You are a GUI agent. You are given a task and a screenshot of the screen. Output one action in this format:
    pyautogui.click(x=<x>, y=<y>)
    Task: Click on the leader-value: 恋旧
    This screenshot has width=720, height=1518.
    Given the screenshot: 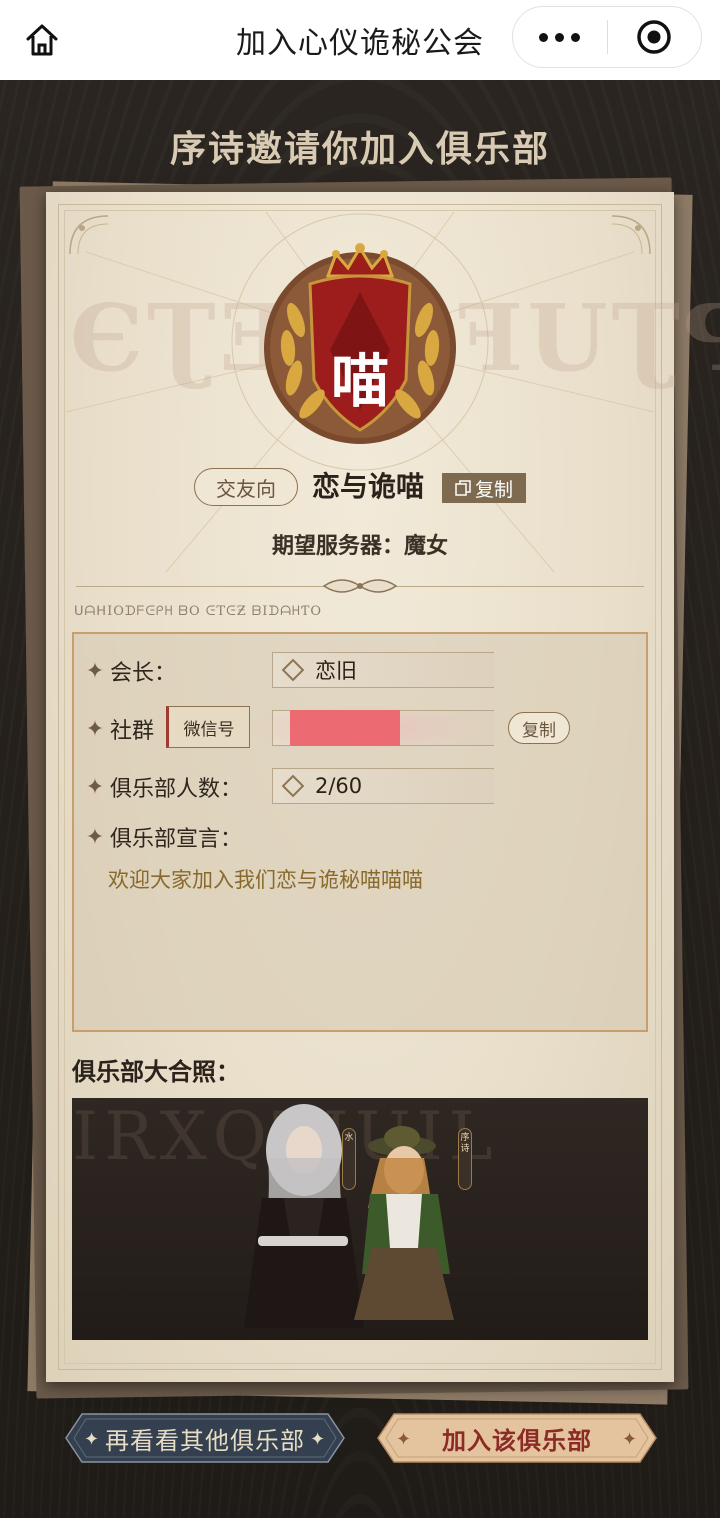 What is the action you would take?
    pyautogui.click(x=336, y=671)
    